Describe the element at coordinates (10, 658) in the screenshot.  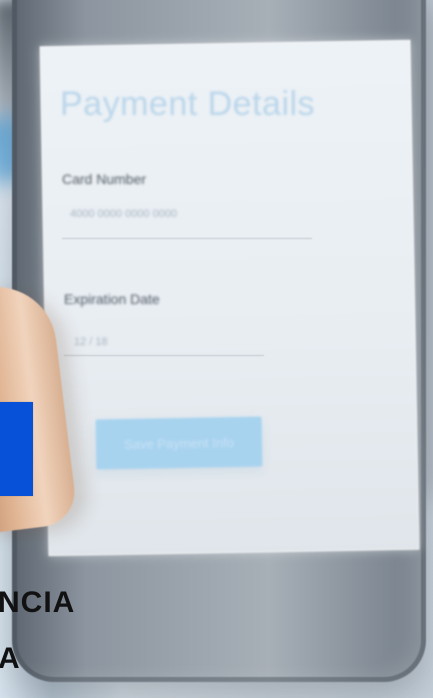
I see `cropped-overlay-text-line-2: A` at that location.